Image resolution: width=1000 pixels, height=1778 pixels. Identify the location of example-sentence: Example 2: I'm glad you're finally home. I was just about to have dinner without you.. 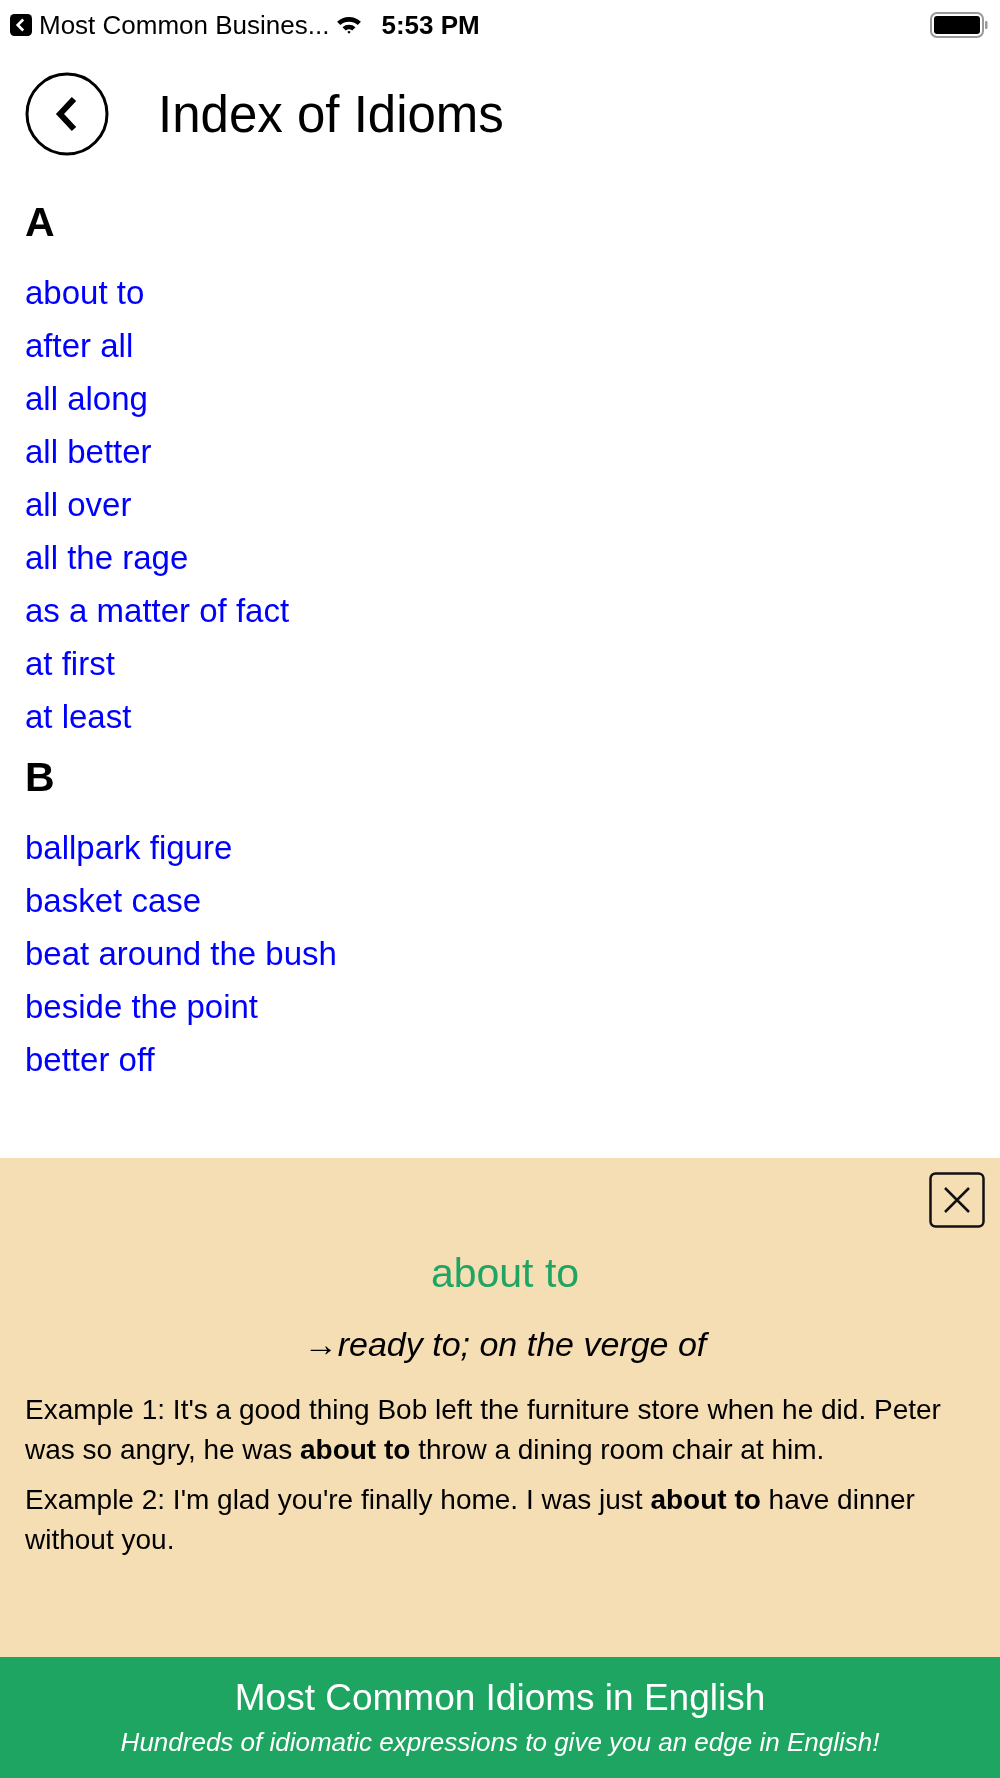
(470, 1520).